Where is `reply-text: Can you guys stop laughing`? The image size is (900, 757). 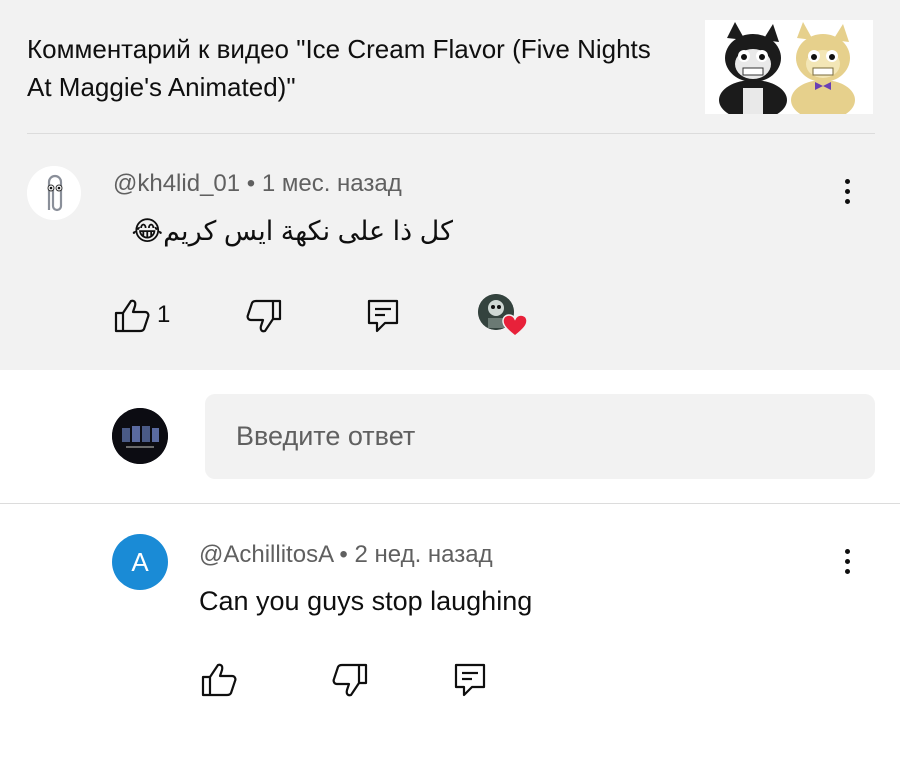
reply-text: Can you guys stop laughing is located at coordinates (366, 601).